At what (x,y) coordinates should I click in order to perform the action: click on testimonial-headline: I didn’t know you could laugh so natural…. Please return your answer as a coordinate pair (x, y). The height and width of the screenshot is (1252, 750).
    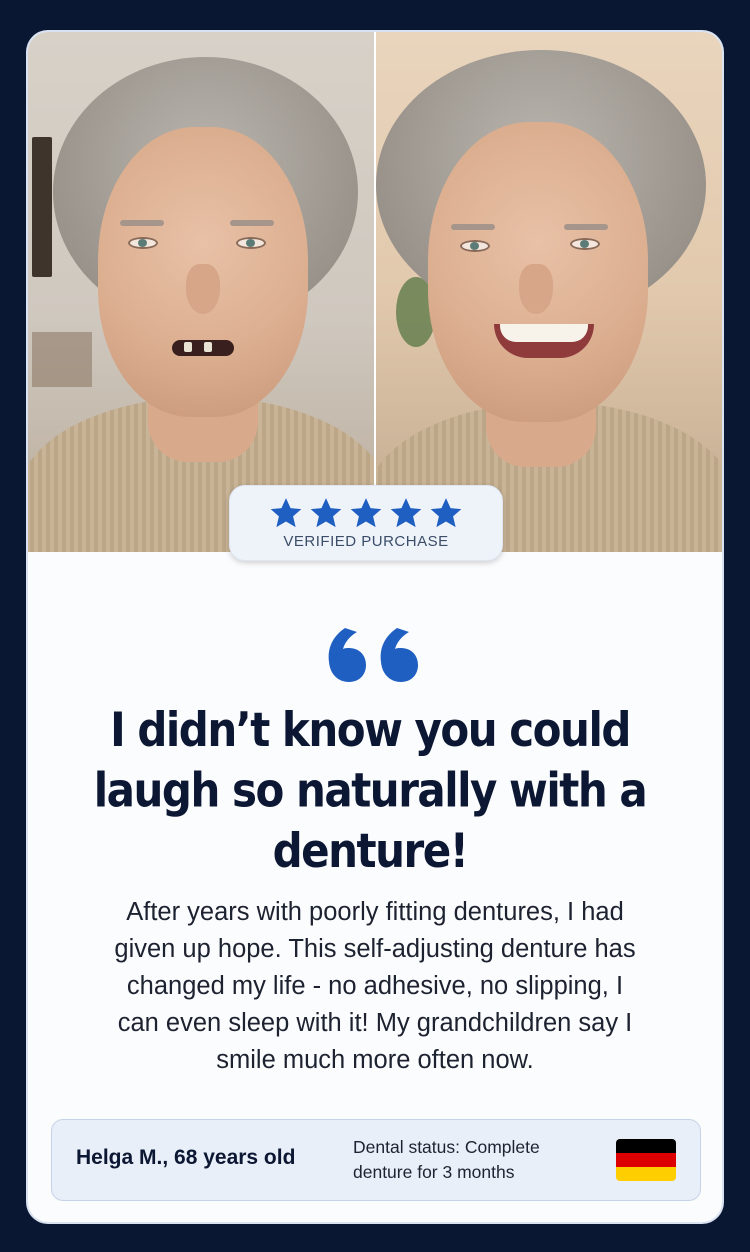
    Looking at the image, I should click on (370, 790).